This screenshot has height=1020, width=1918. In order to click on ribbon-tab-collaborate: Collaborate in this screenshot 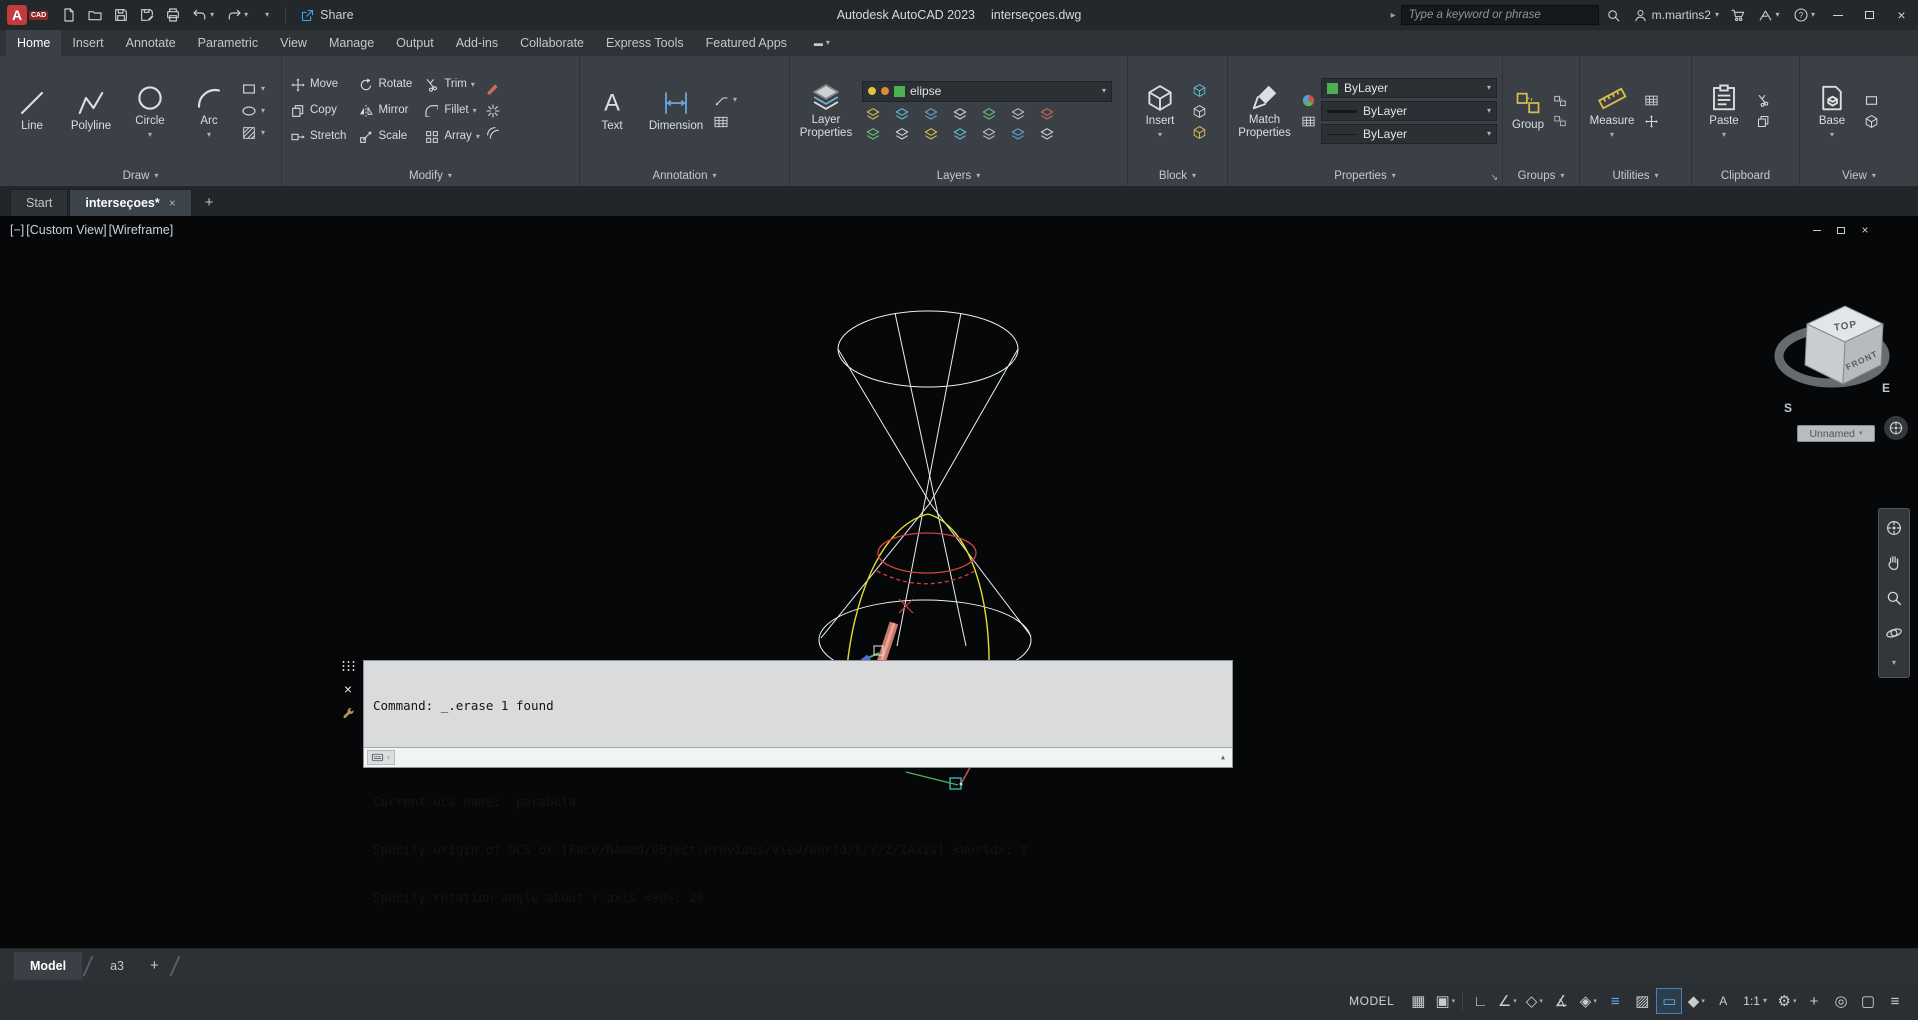, I will do `click(552, 43)`.